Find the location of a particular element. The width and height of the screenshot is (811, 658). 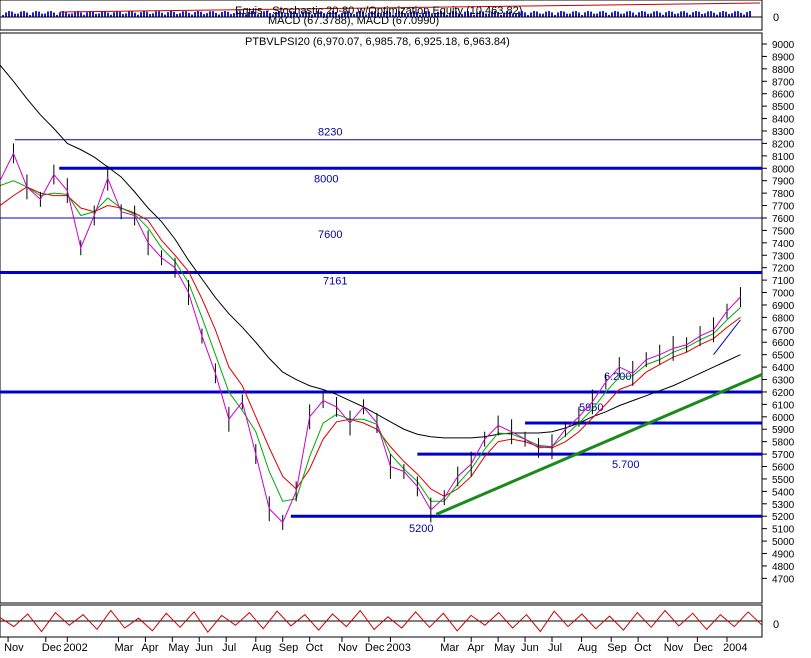

x-tick-label: 2004 is located at coordinates (735, 647).